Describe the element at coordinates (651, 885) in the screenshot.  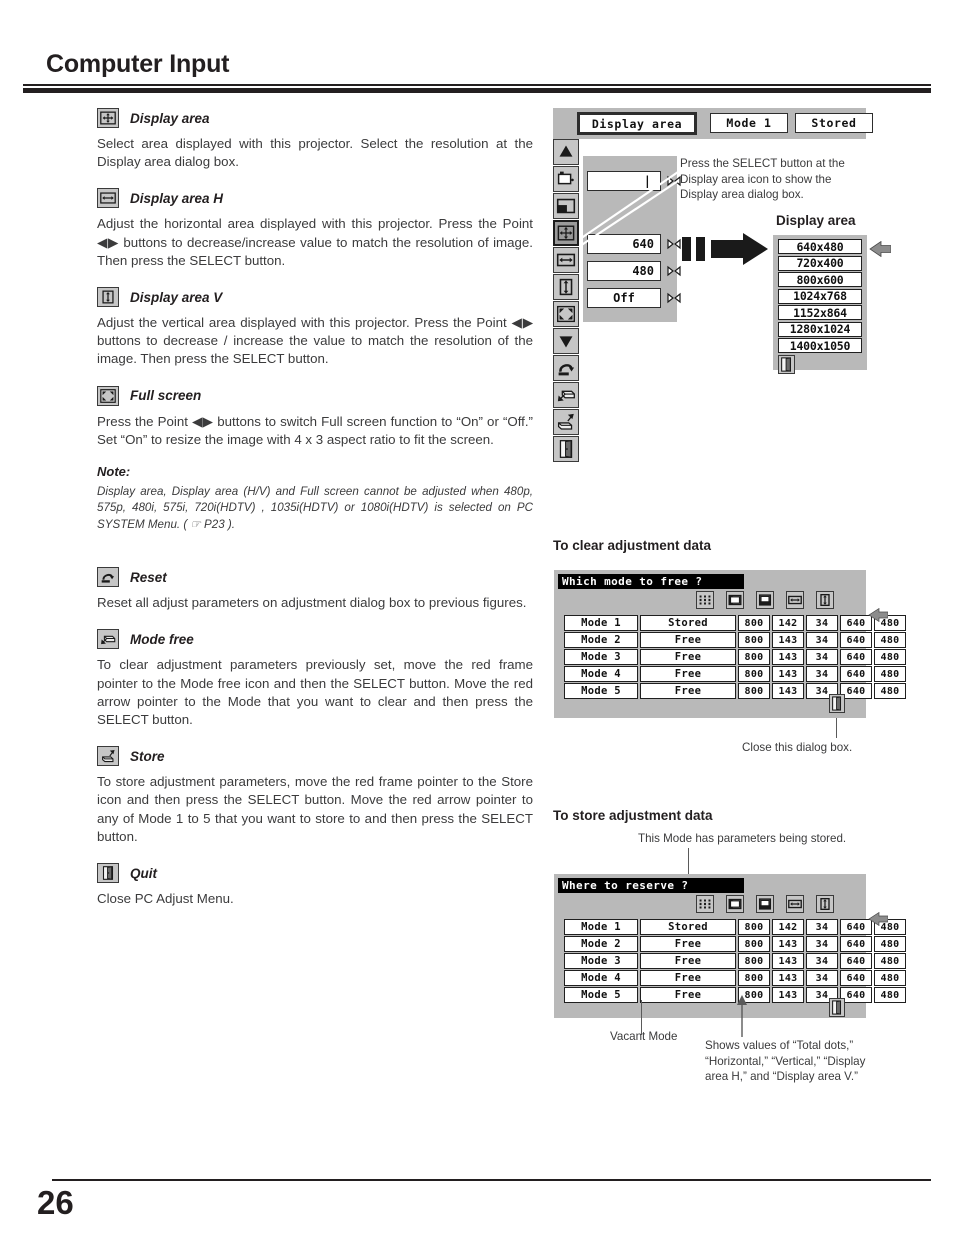
I see `table-title: Where to reserve ?` at that location.